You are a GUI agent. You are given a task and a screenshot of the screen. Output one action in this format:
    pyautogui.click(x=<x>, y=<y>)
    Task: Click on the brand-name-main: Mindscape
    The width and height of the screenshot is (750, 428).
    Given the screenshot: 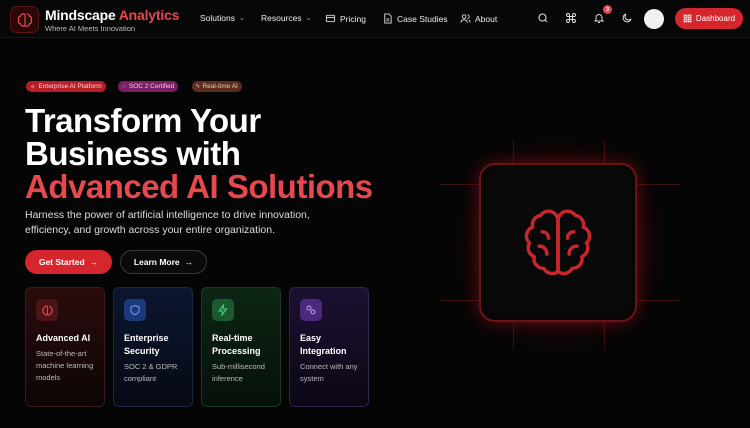 What is the action you would take?
    pyautogui.click(x=80, y=15)
    